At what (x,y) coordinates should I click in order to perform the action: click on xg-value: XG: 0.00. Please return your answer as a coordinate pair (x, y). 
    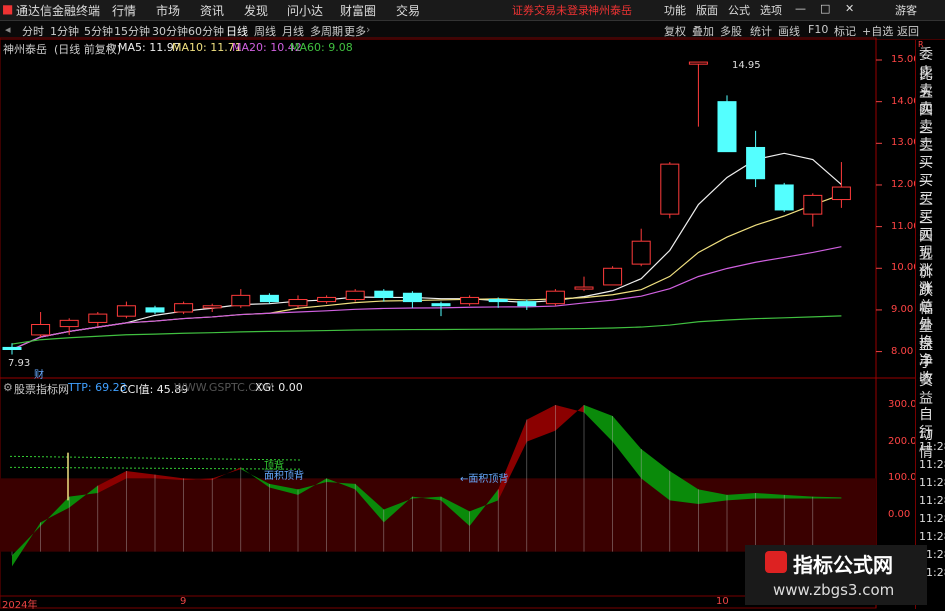
    Looking at the image, I should click on (279, 387).